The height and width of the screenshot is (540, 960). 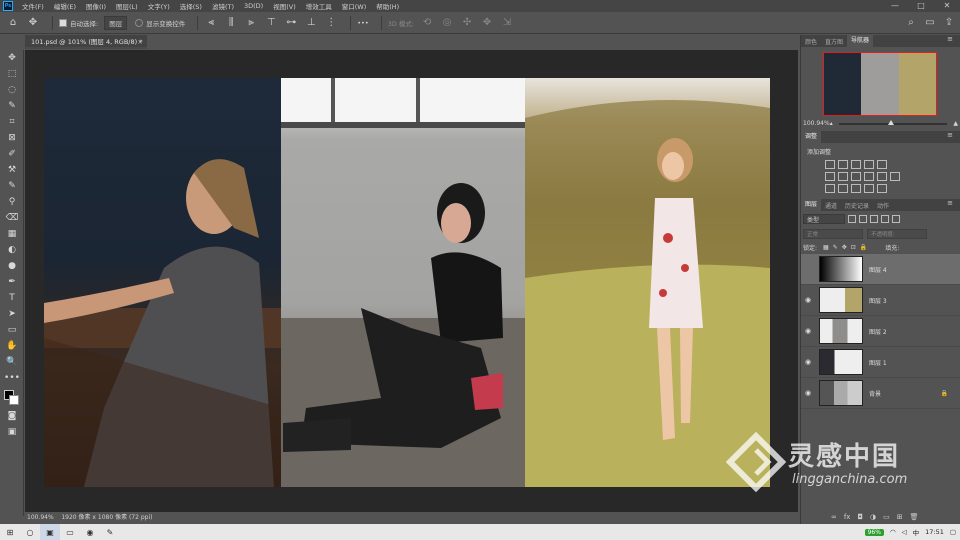 I want to click on invert-icon, so click(x=830, y=188).